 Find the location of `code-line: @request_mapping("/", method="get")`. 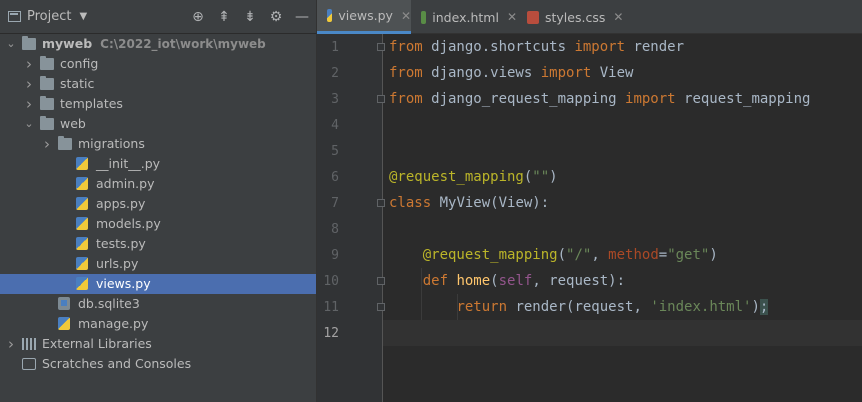

code-line: @request_mapping("/", method="get") is located at coordinates (553, 255).